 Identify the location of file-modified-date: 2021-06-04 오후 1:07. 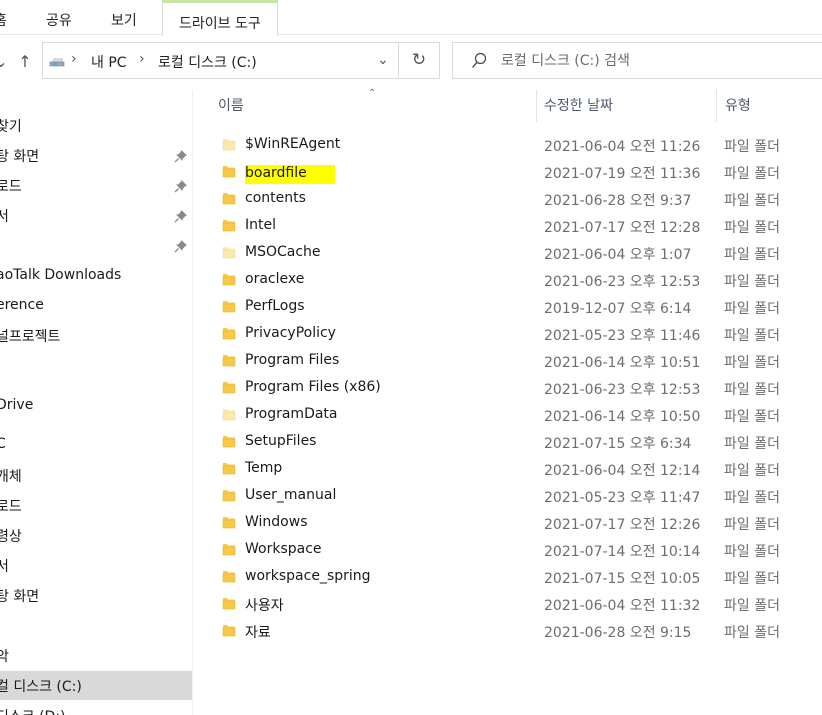
(618, 255).